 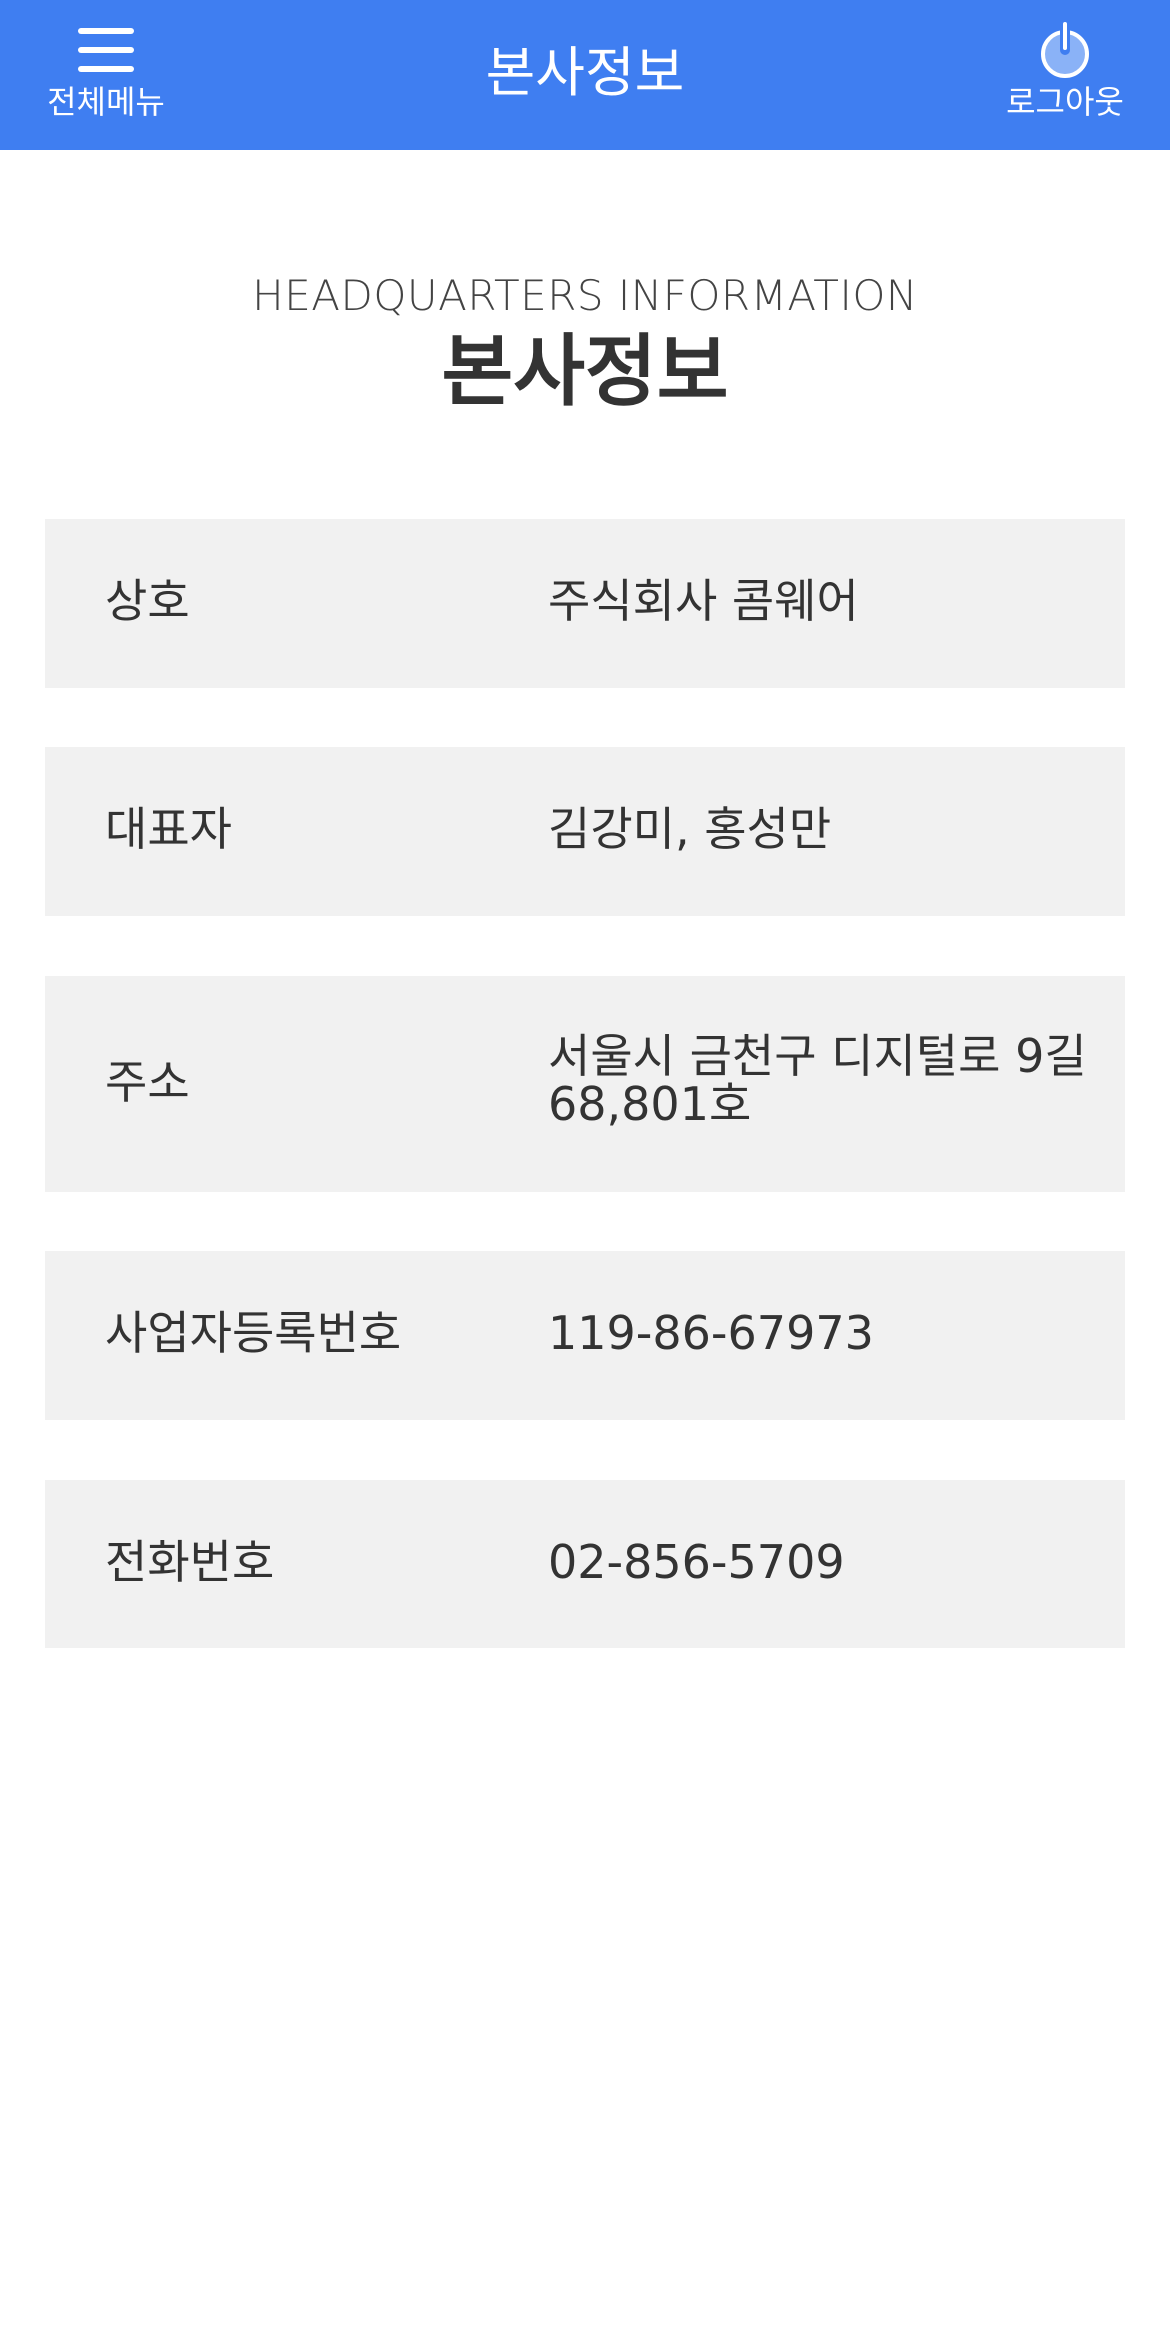 What do you see at coordinates (585, 295) in the screenshot?
I see `section-subtitle-english: HEADQUARTERS INFORMATION` at bounding box center [585, 295].